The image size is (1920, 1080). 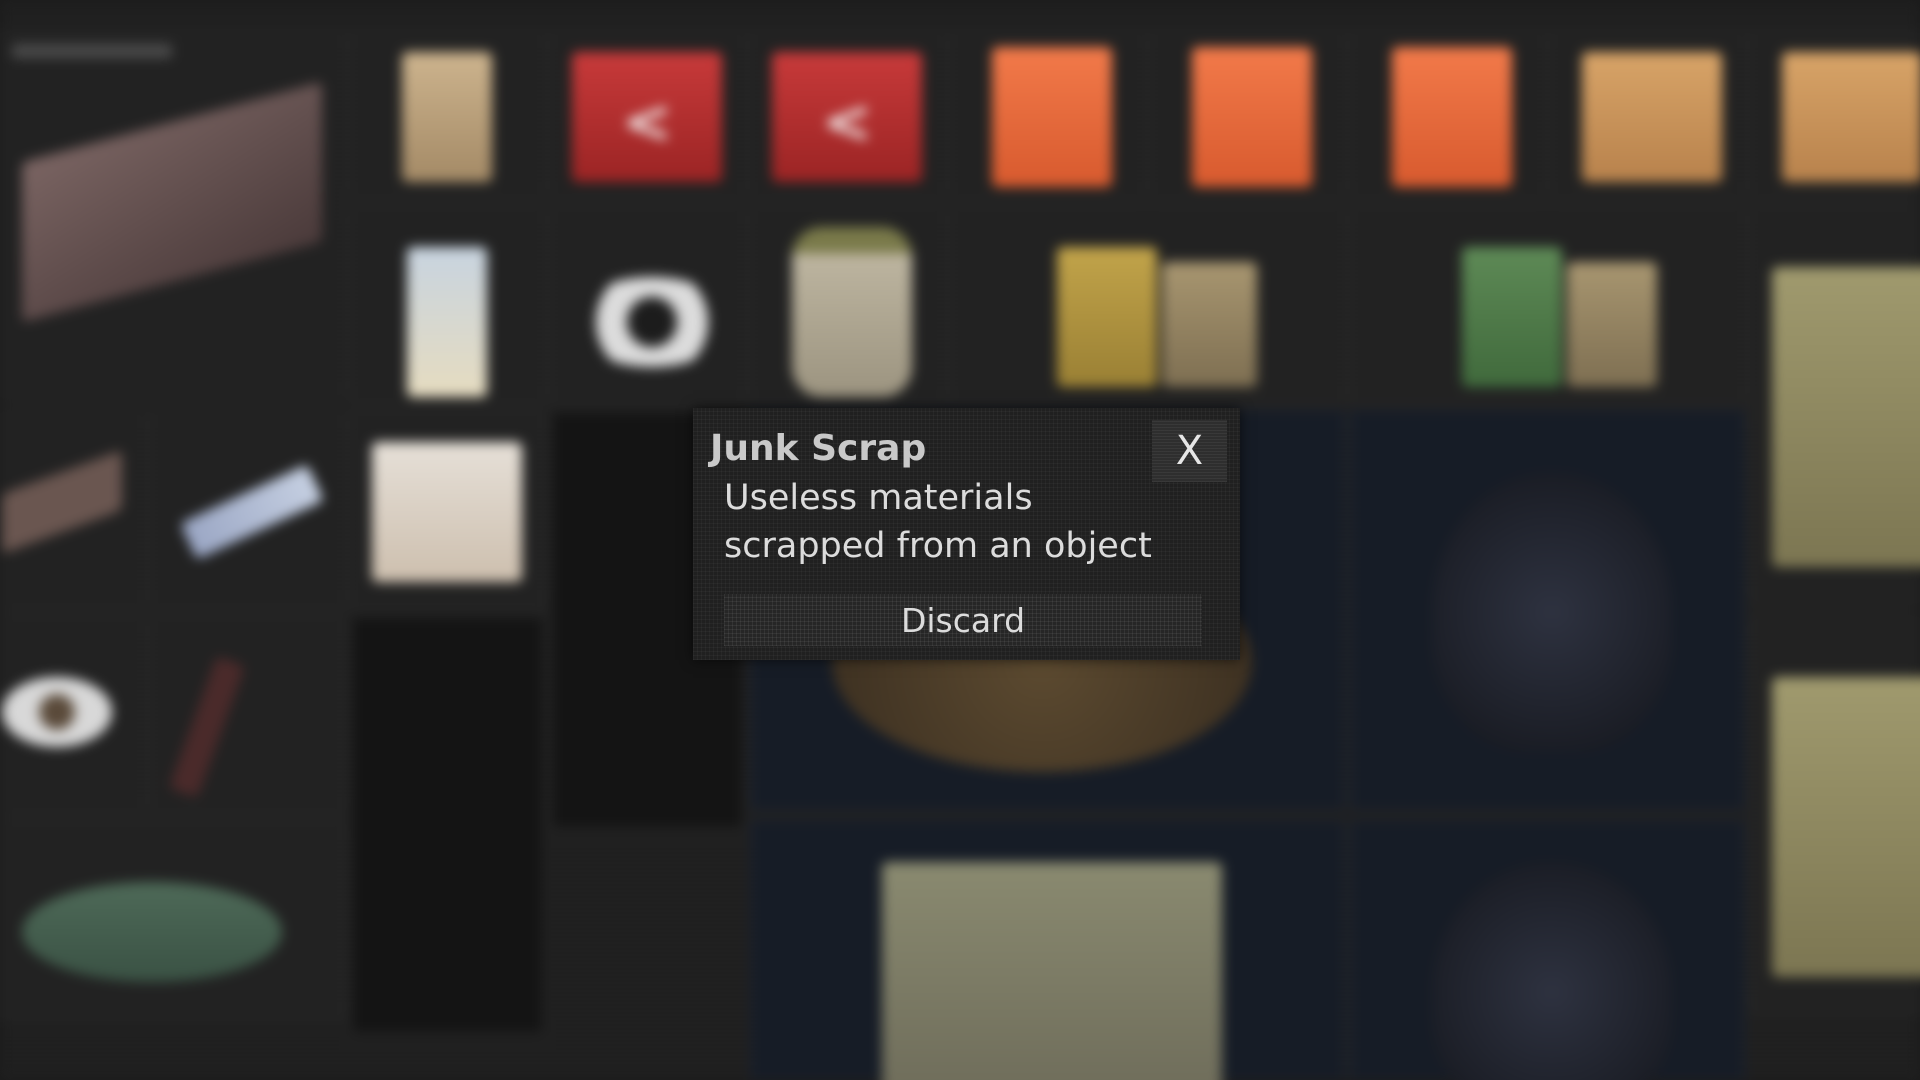 What do you see at coordinates (92, 51) in the screenshot?
I see `item-label` at bounding box center [92, 51].